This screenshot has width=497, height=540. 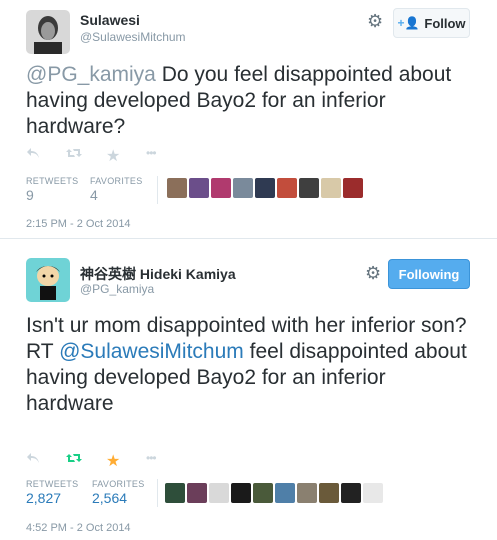 I want to click on tweet-stats: RETWEETS 2,827 FAVORITES 2,564, so click(x=96, y=492).